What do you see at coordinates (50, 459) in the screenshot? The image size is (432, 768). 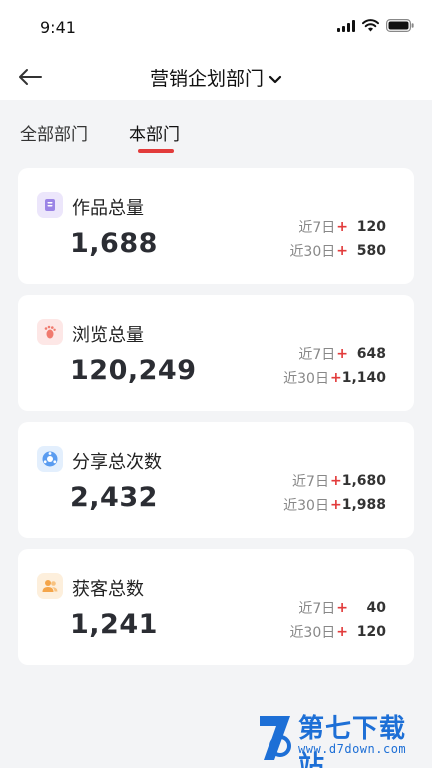 I see `share-icon` at bounding box center [50, 459].